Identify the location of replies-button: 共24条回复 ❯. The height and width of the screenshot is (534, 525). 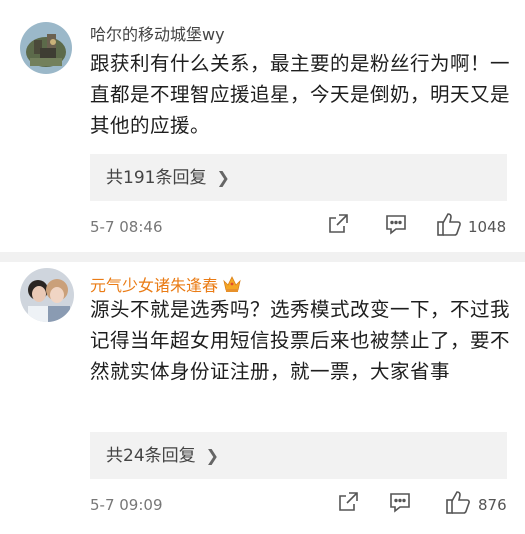
(298, 455).